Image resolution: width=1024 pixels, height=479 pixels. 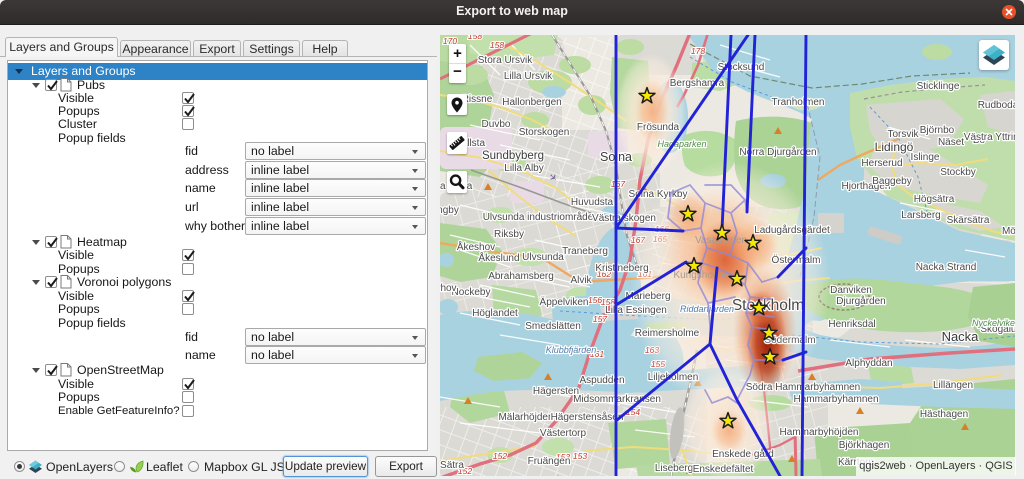 What do you see at coordinates (674, 468) in the screenshot?
I see `svg-text: Liseberg` at bounding box center [674, 468].